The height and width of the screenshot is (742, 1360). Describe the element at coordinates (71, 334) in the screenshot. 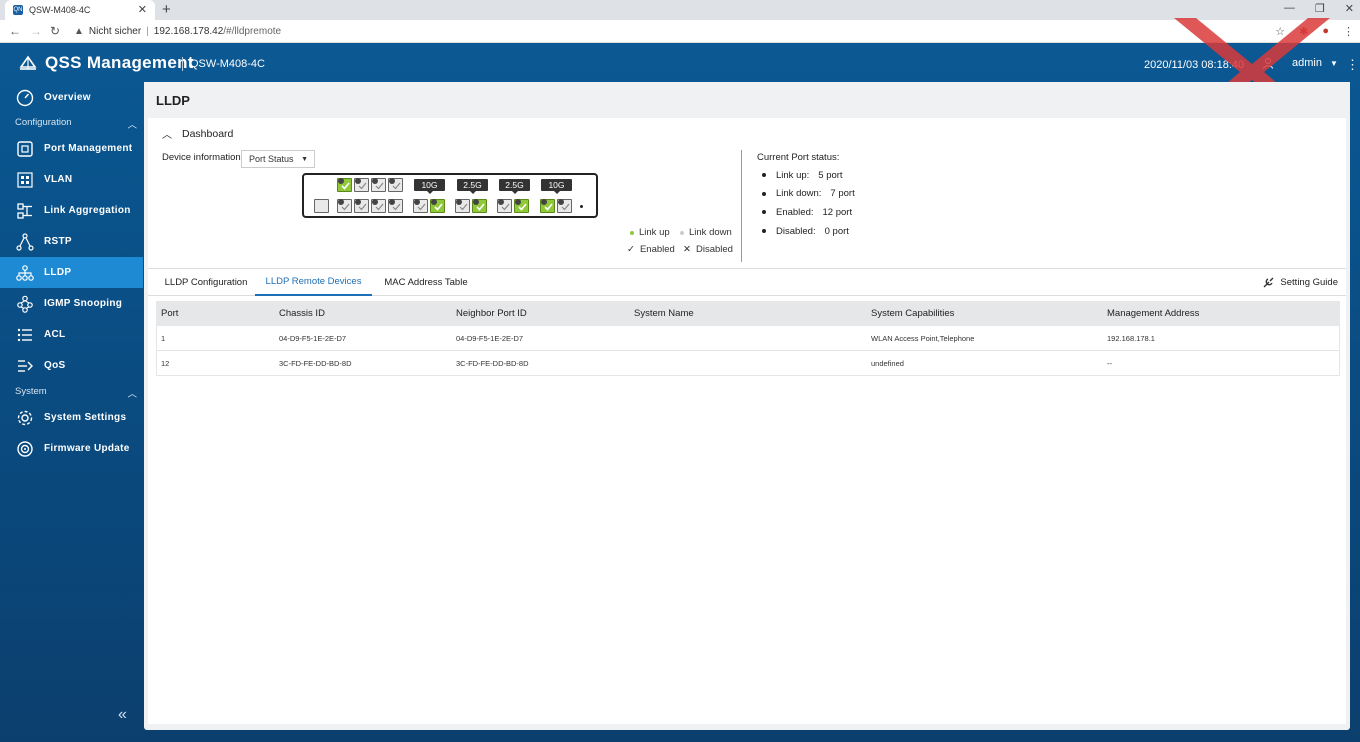

I see `sidebar-item-acl: ACL` at that location.